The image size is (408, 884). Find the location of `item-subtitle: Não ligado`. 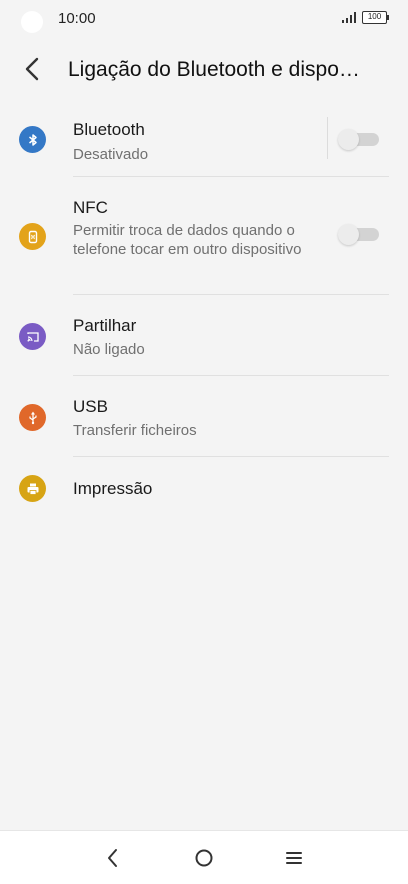

item-subtitle: Não ligado is located at coordinates (109, 349).